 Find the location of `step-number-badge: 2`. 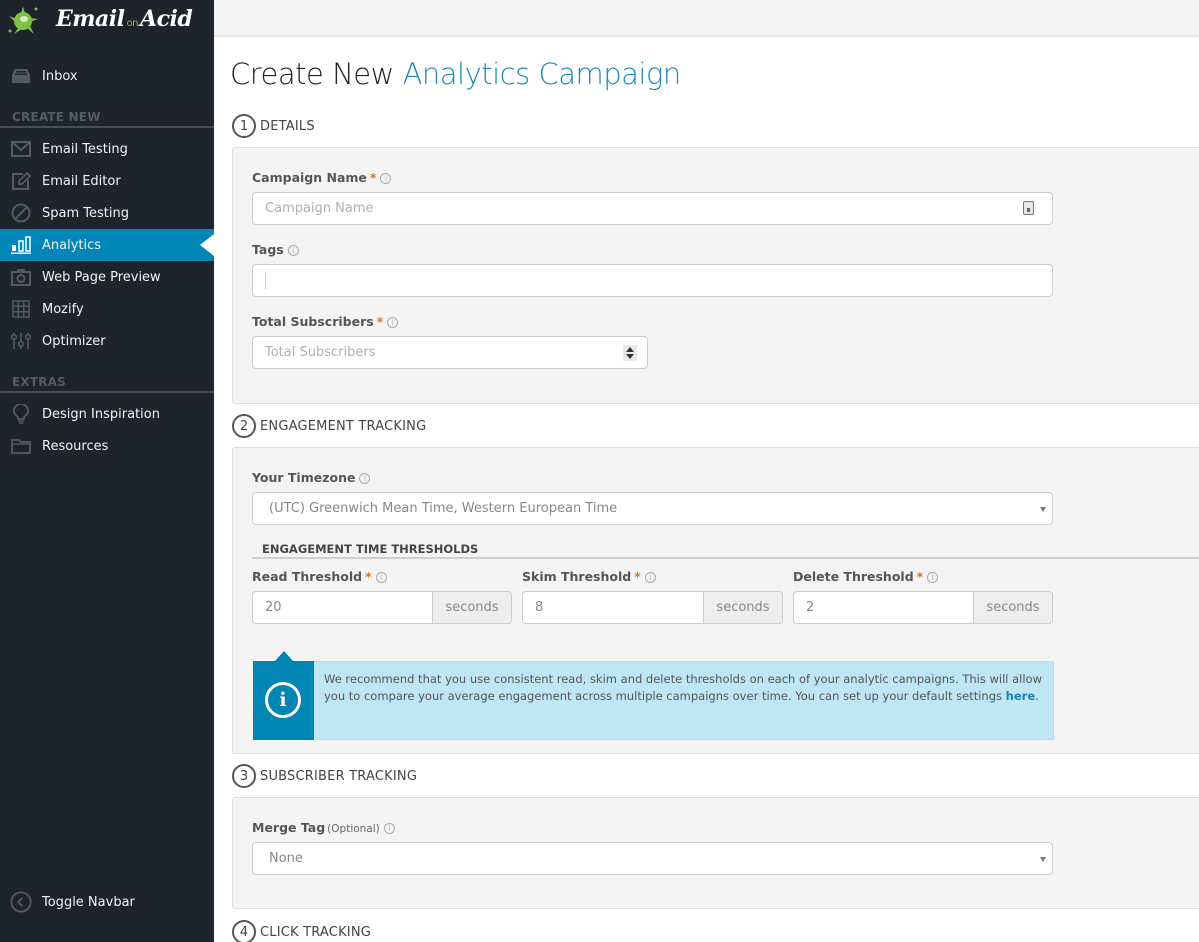

step-number-badge: 2 is located at coordinates (244, 426).